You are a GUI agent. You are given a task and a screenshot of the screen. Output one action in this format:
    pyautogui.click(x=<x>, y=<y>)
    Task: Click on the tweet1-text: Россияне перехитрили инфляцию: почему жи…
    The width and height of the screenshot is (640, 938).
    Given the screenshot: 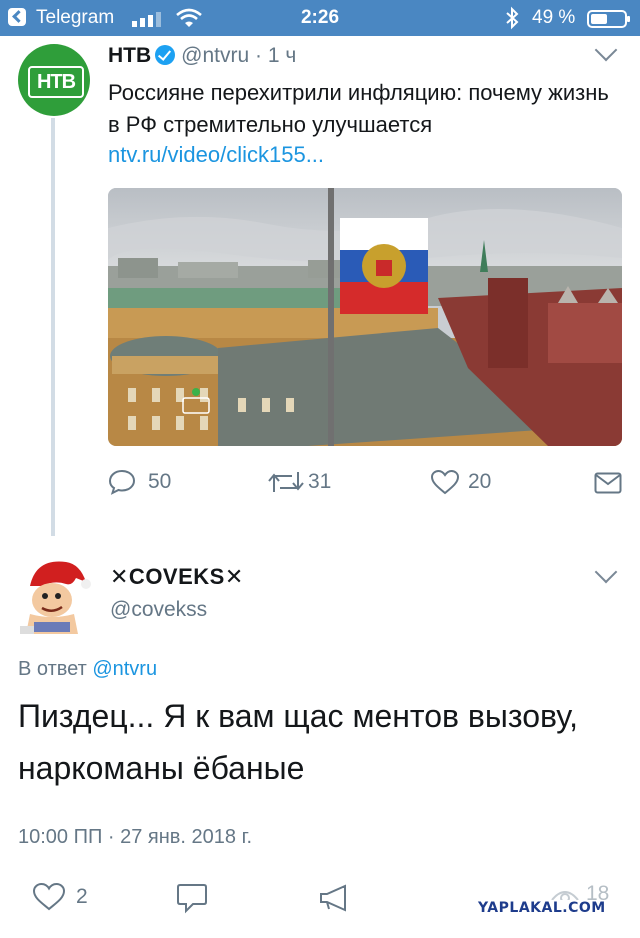 What is the action you would take?
    pyautogui.click(x=358, y=108)
    